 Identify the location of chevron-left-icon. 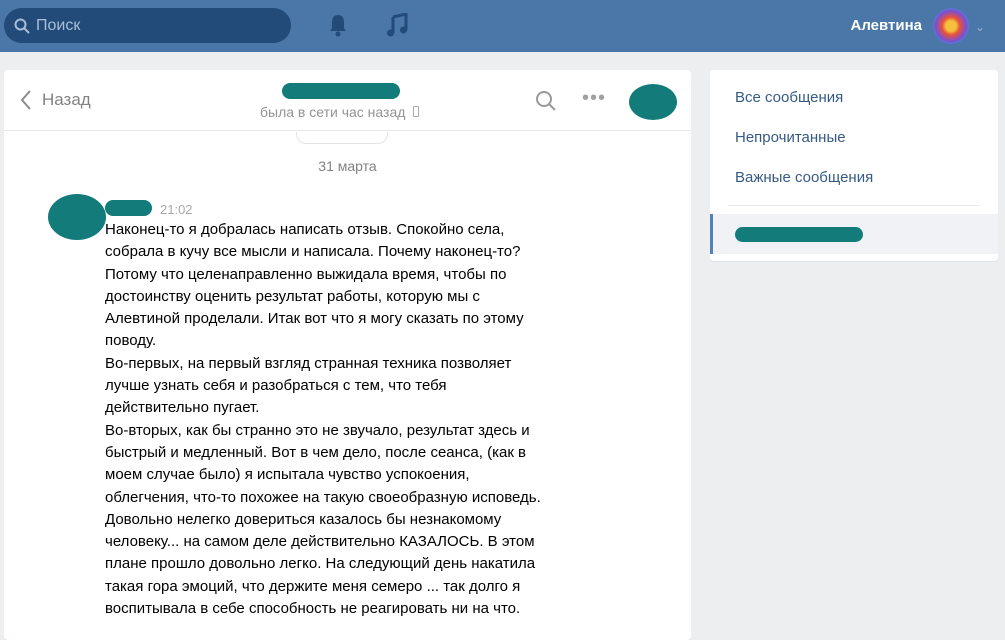
(25, 100).